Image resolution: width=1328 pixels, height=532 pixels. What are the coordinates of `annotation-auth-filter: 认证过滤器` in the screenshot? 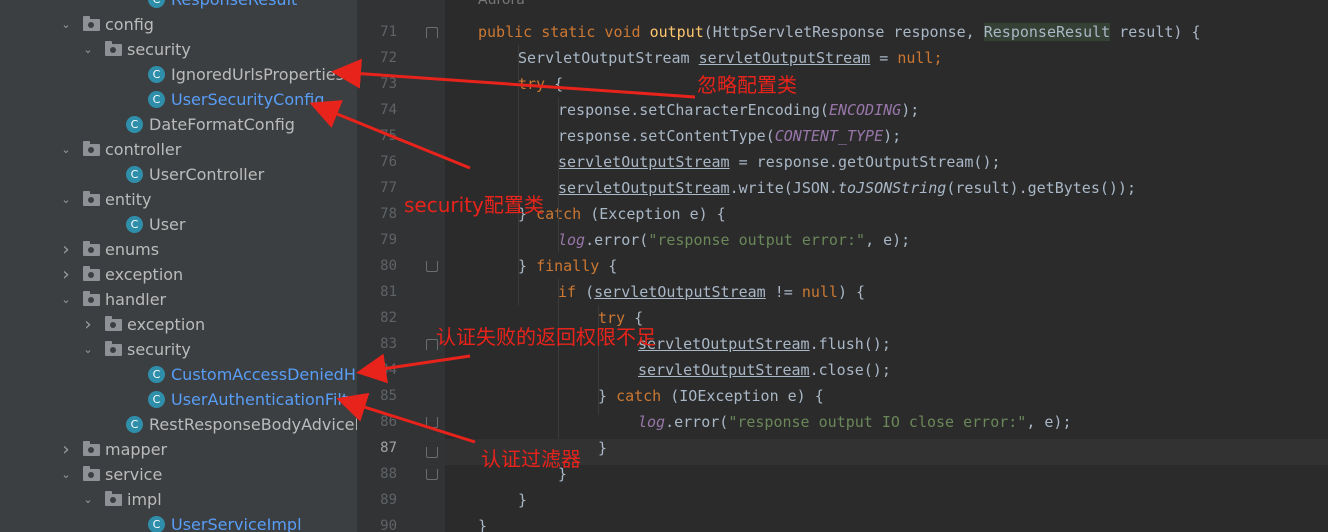 It's located at (531, 459).